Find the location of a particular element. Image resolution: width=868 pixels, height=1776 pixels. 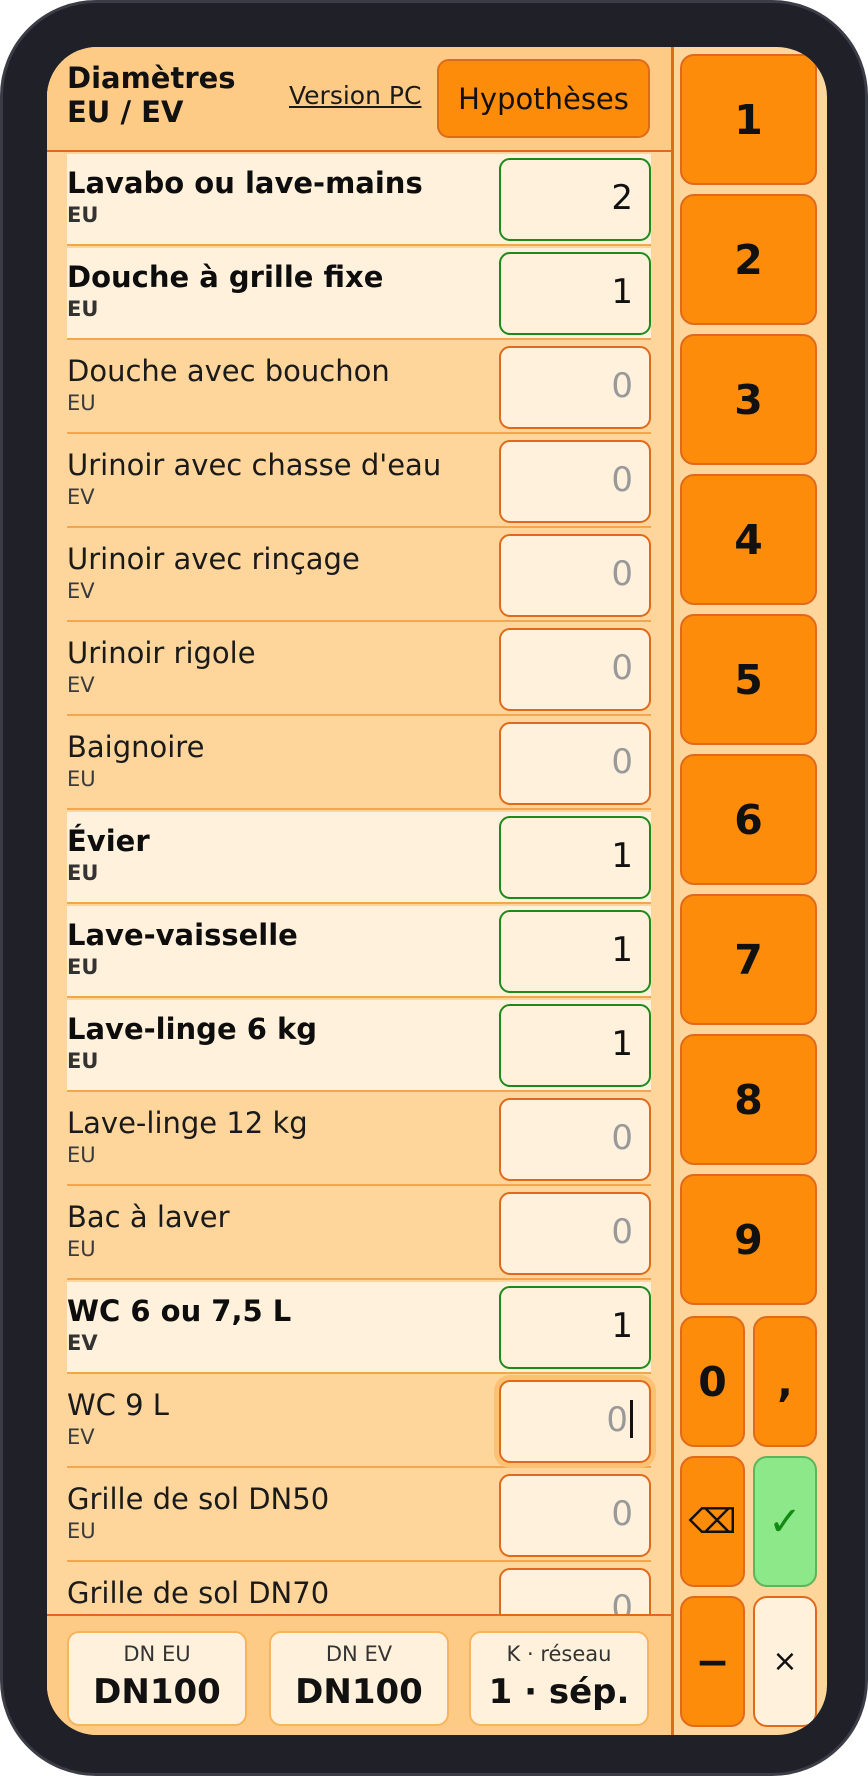

k-network-result: K · réseau 1 · sép. is located at coordinates (559, 1678).